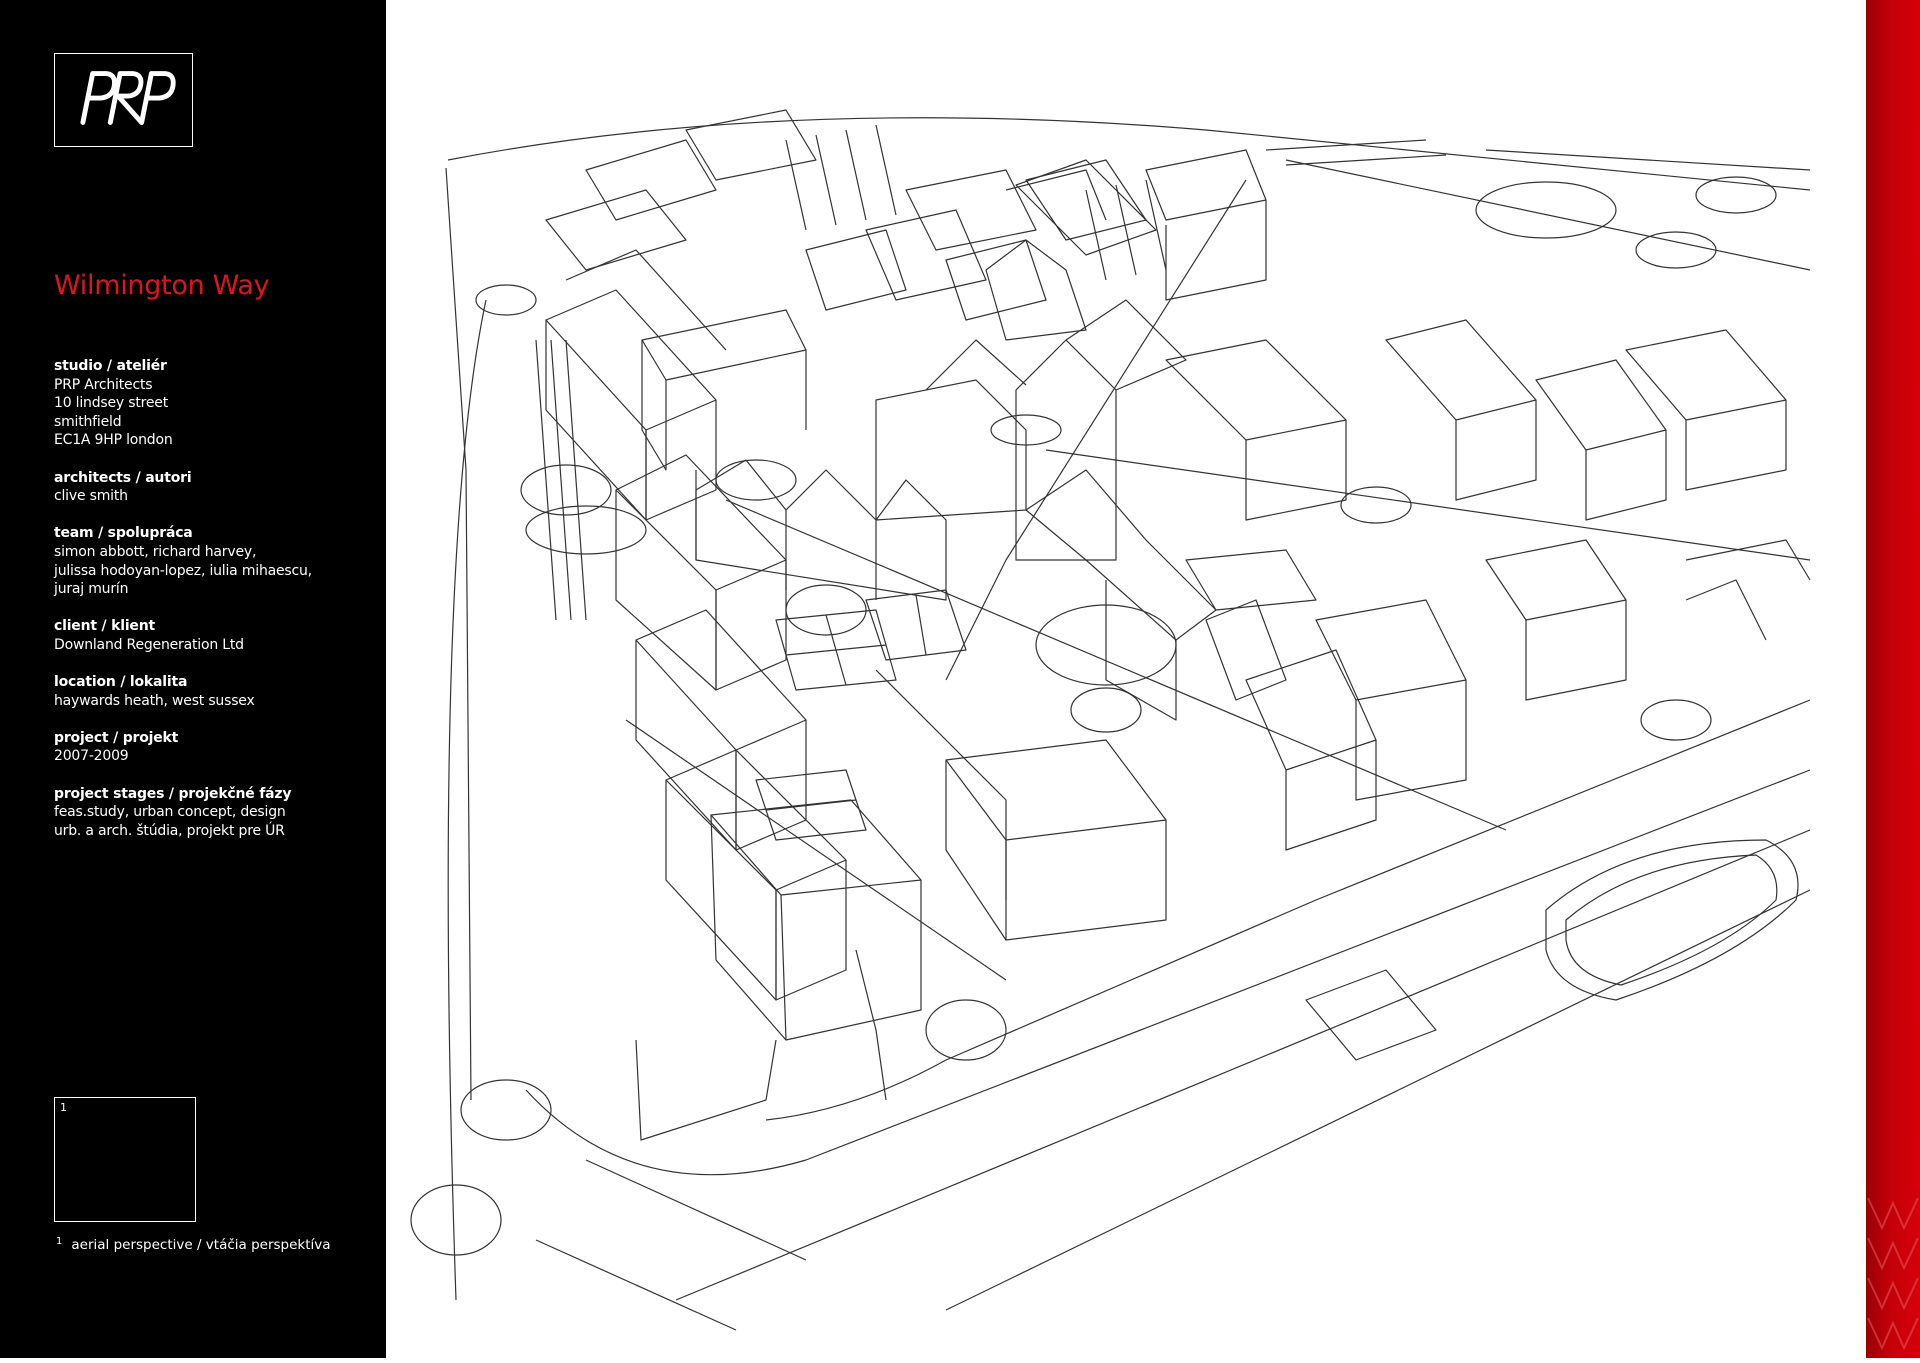  I want to click on prp-logo, so click(123, 100).